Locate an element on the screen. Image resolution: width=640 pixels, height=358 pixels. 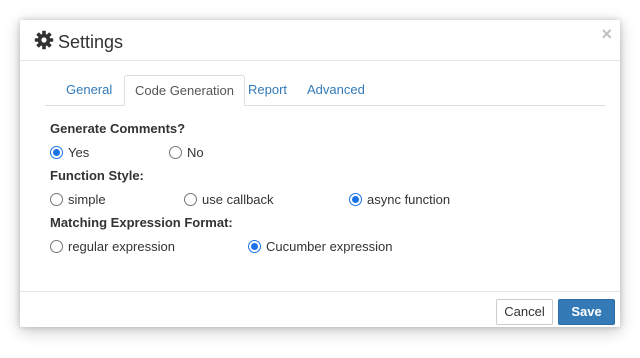
save-button: Save is located at coordinates (586, 312).